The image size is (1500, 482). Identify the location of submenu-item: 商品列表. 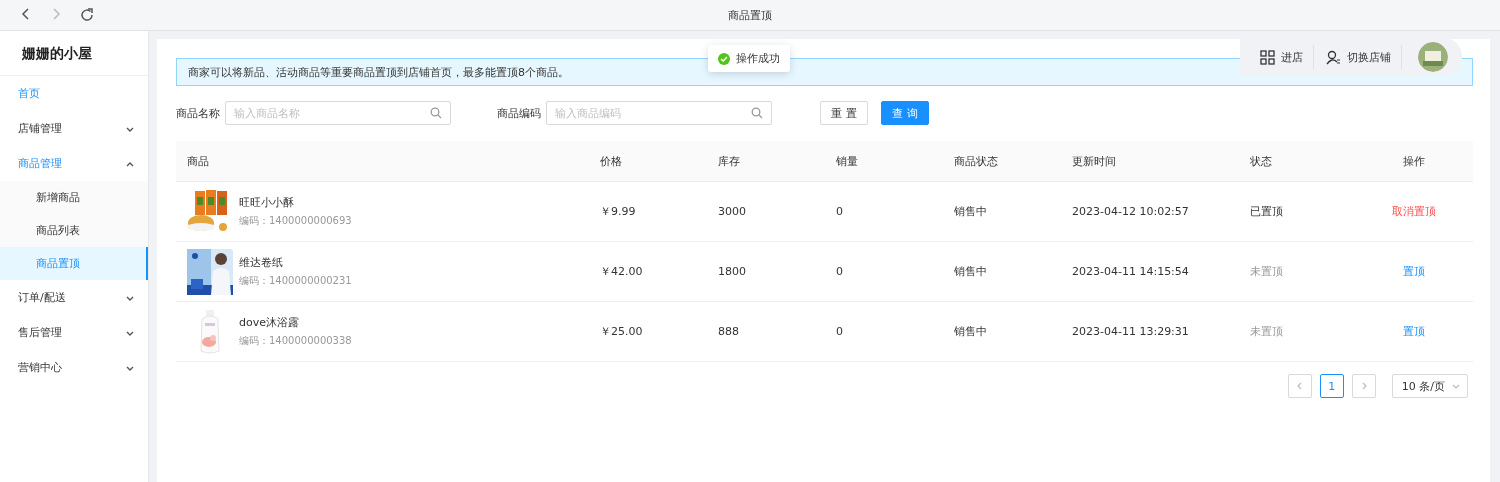
(74, 230).